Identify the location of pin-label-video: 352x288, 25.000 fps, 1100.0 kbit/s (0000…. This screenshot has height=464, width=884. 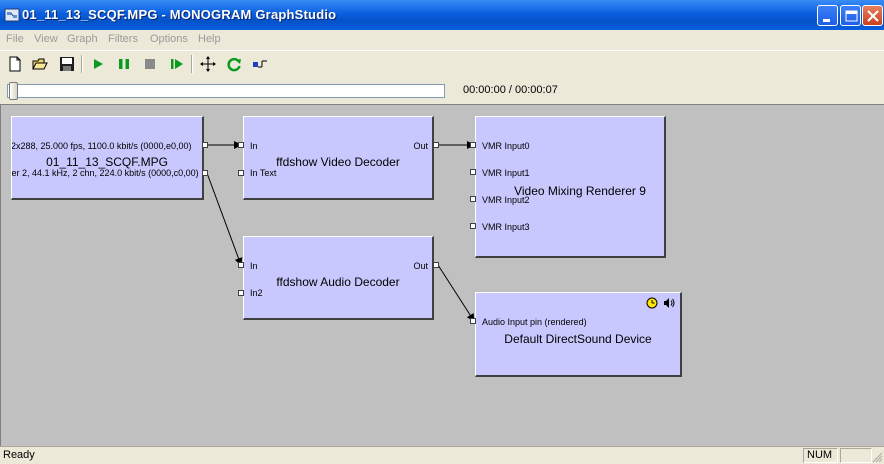
(101, 146).